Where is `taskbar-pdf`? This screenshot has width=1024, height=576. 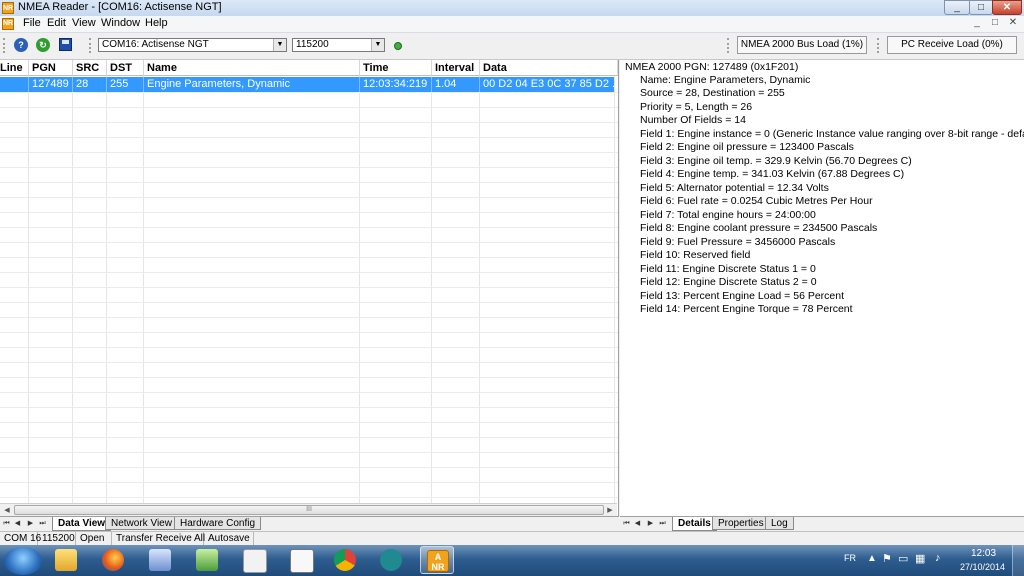
taskbar-pdf is located at coordinates (254, 560).